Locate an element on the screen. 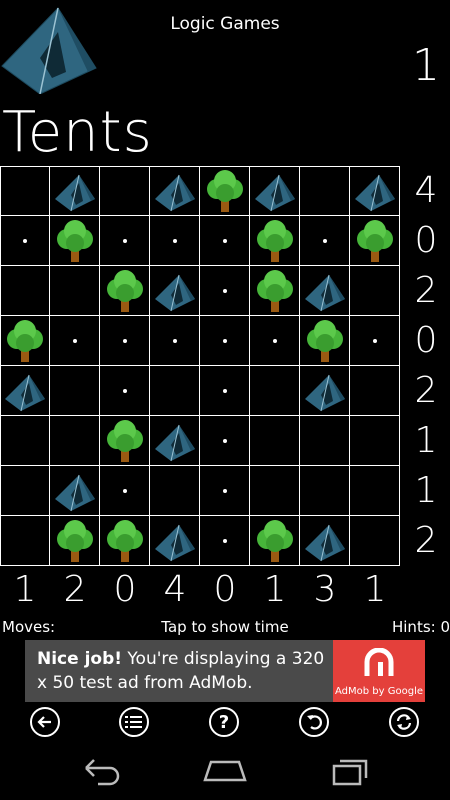  column-clue: 4 is located at coordinates (175, 589).